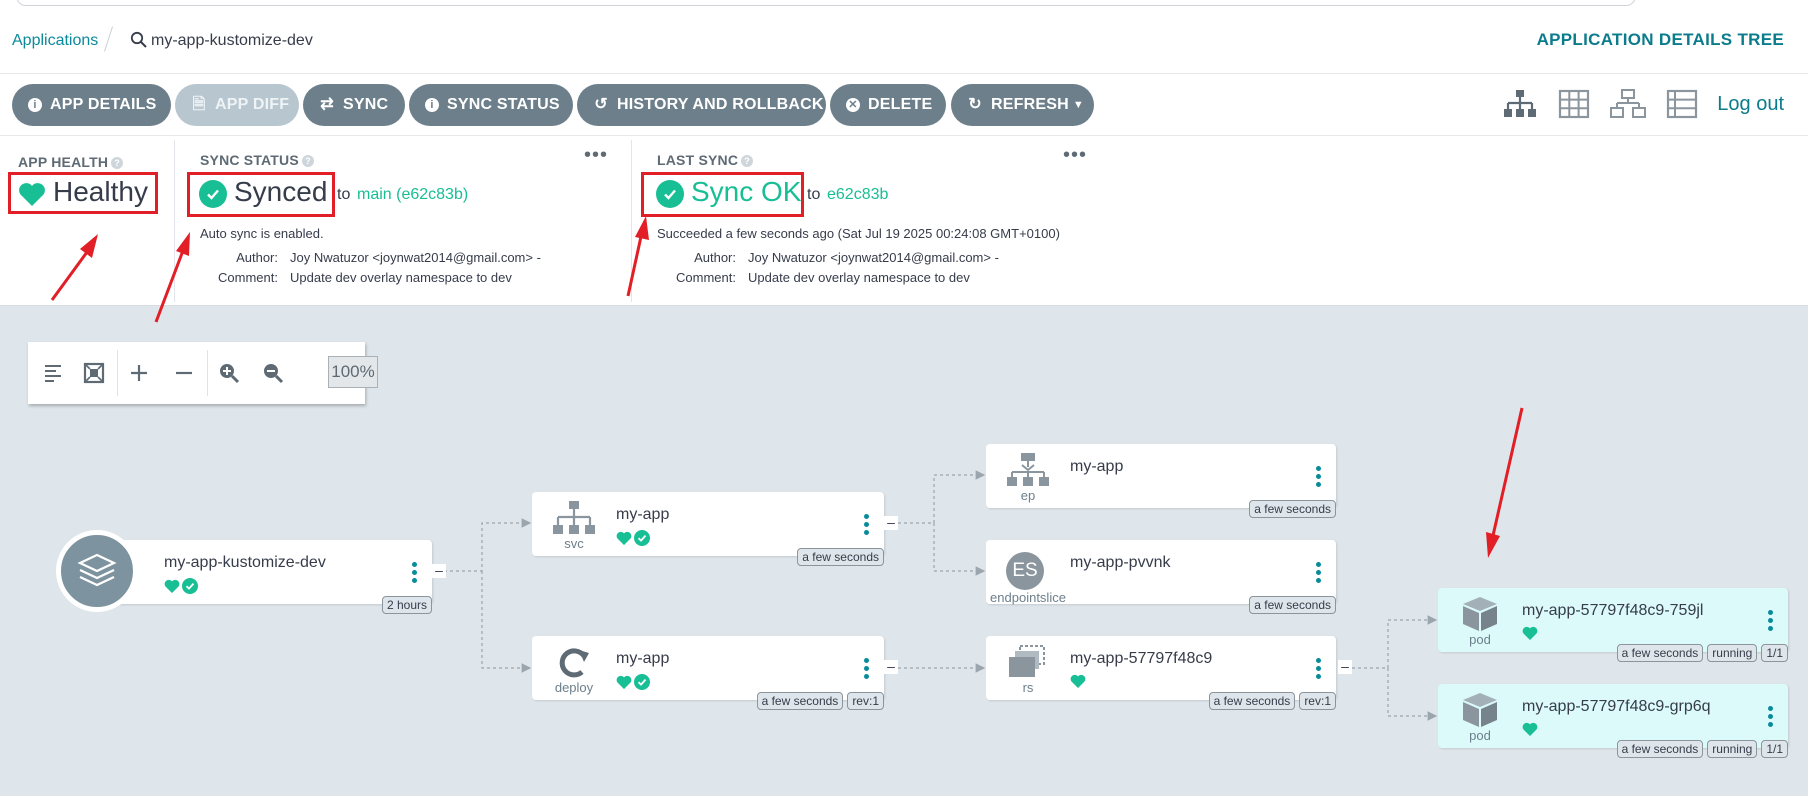 The image size is (1808, 796). I want to click on history-and-rollback-button: ↺ HISTORY AND ROLLBACK, so click(701, 105).